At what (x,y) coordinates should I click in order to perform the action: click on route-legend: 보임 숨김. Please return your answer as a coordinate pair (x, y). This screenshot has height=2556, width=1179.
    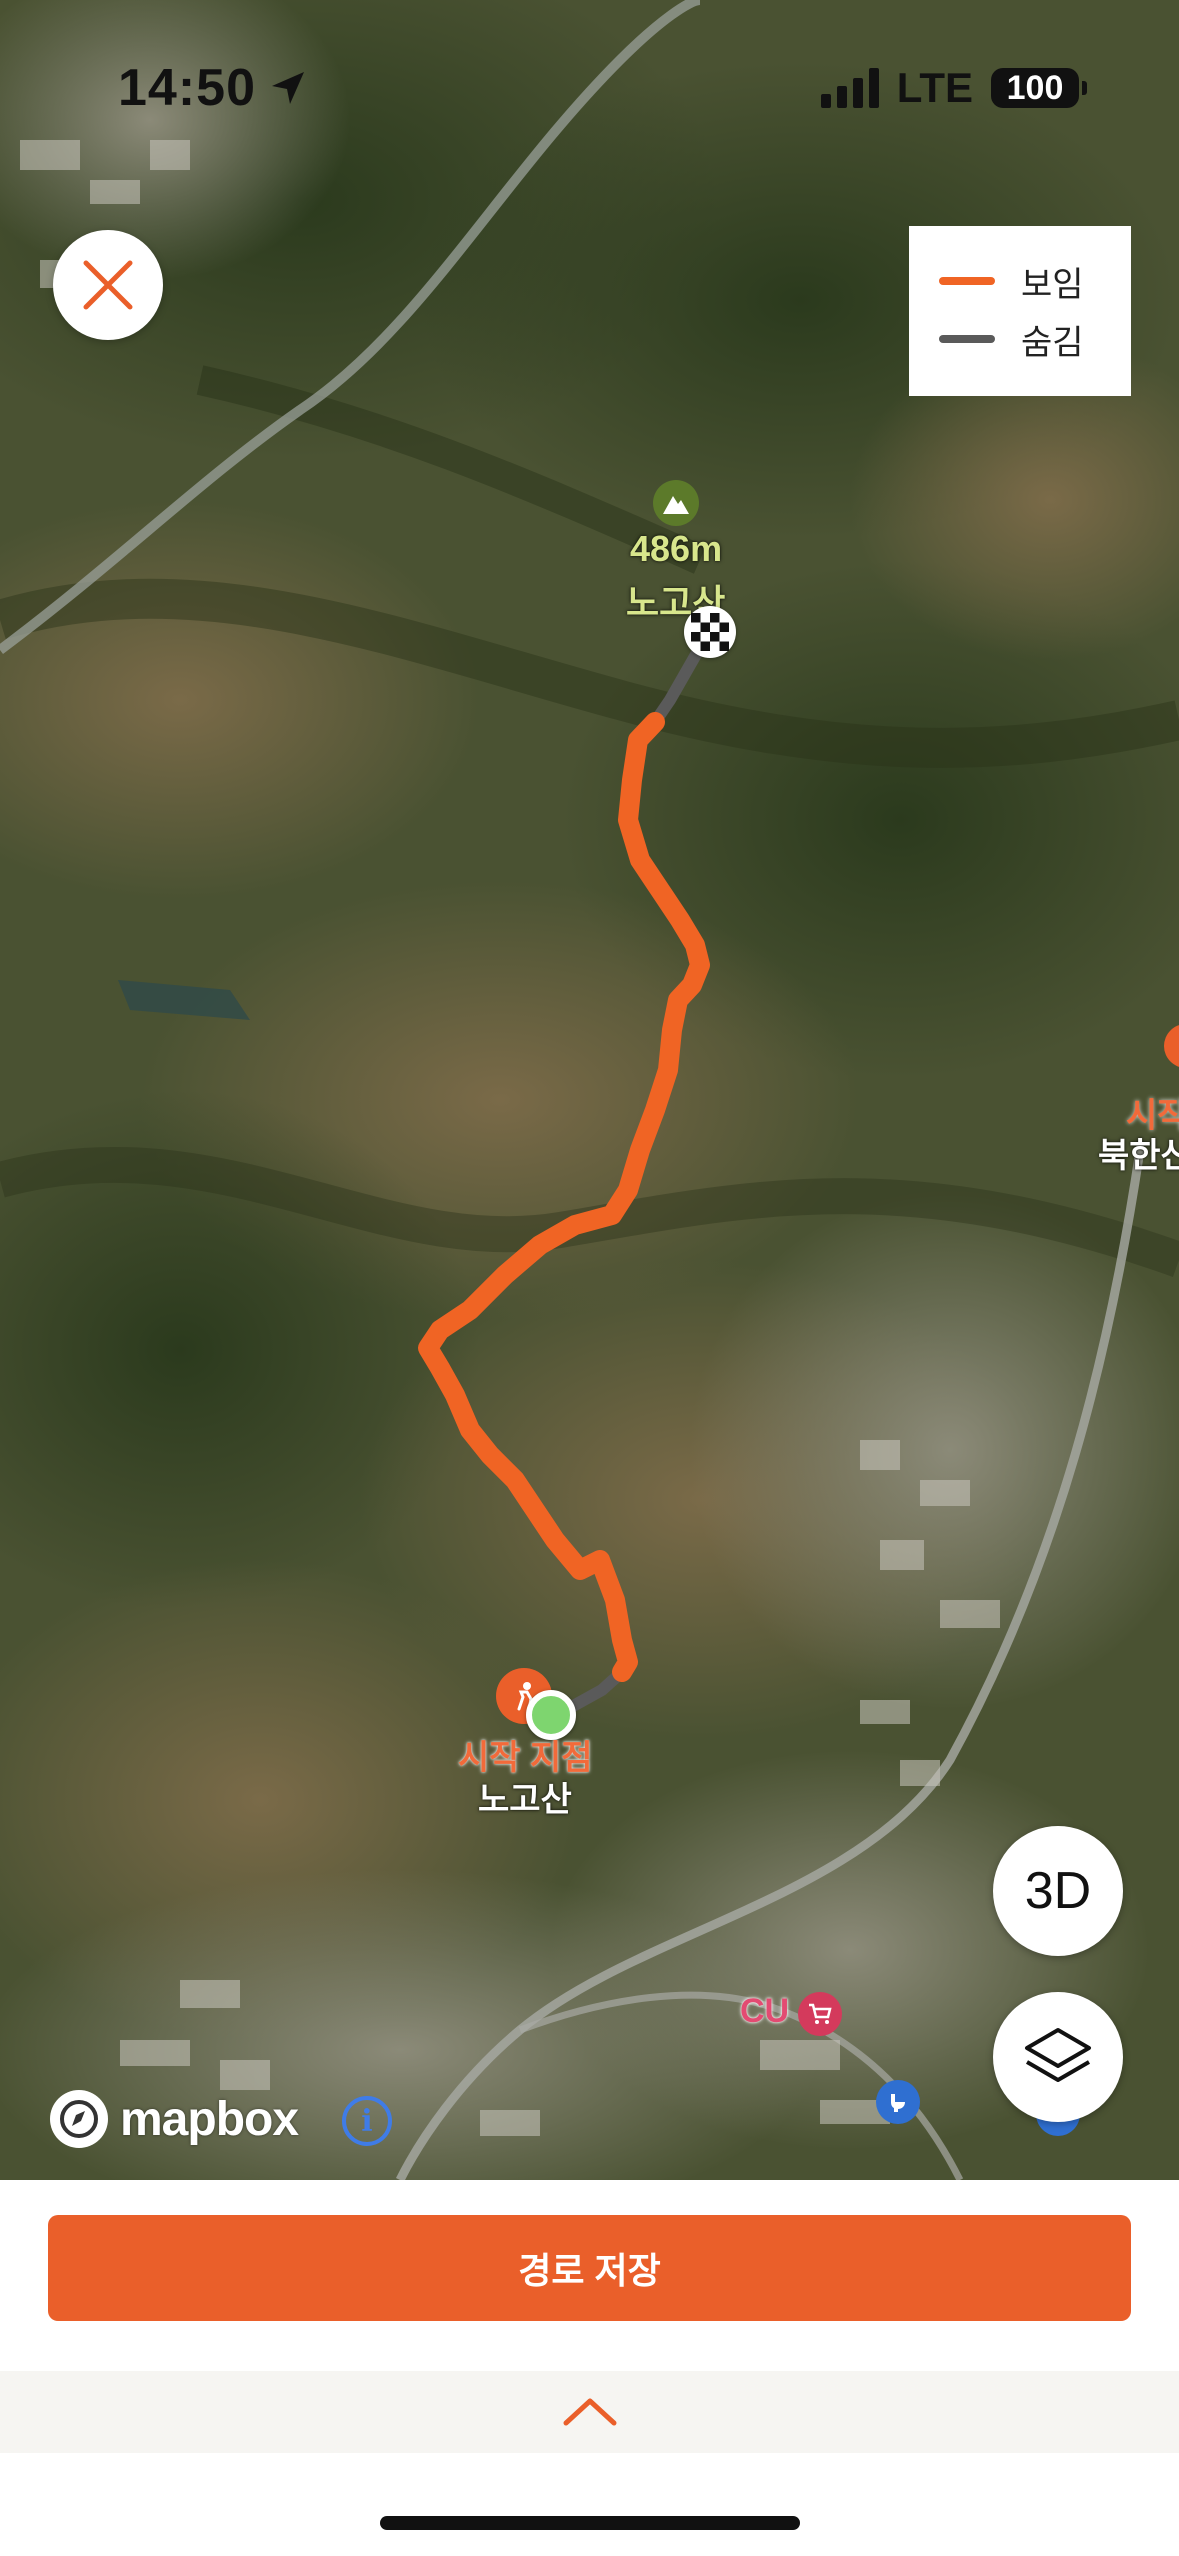
    Looking at the image, I should click on (1020, 311).